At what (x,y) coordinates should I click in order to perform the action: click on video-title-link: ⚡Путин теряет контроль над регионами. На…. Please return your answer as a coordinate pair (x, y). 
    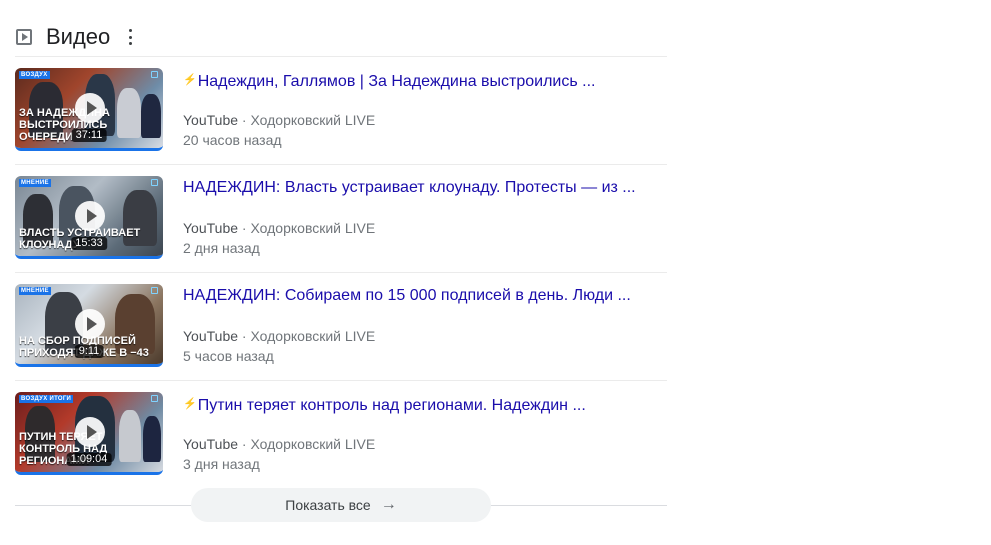
    Looking at the image, I should click on (418, 405).